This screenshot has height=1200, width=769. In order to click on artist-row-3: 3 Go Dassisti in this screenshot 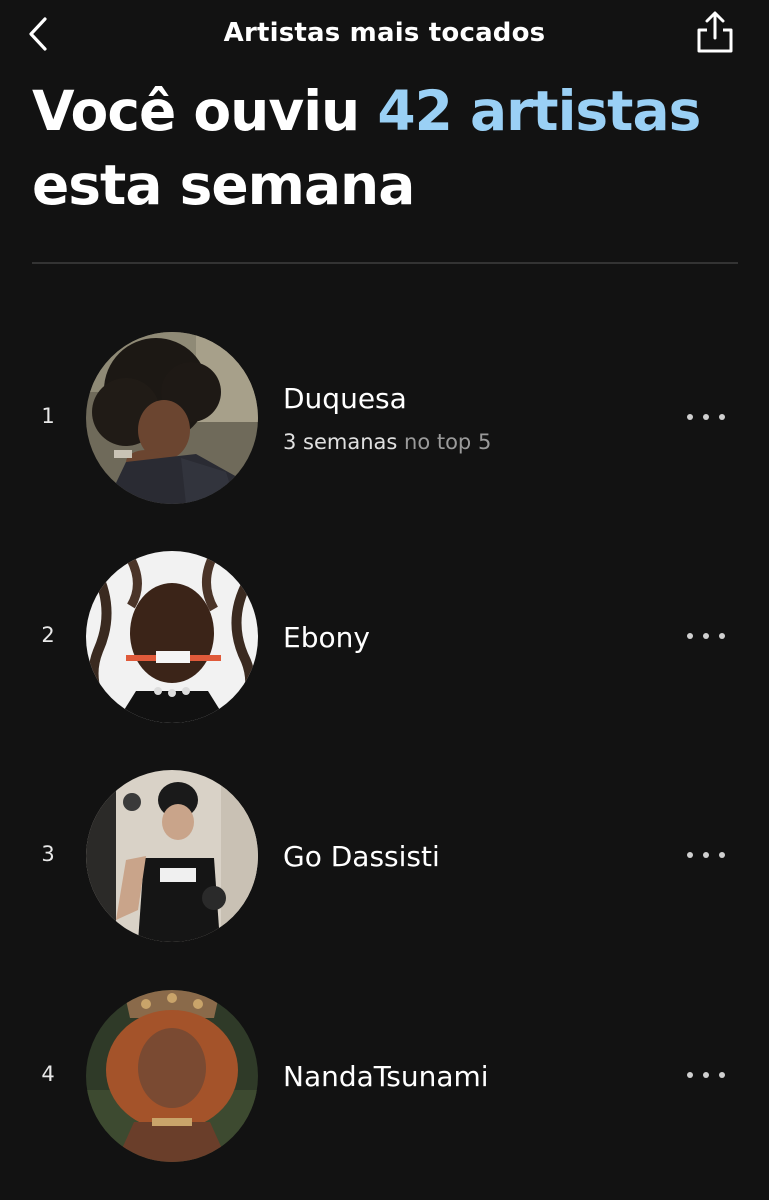, I will do `click(384, 856)`.